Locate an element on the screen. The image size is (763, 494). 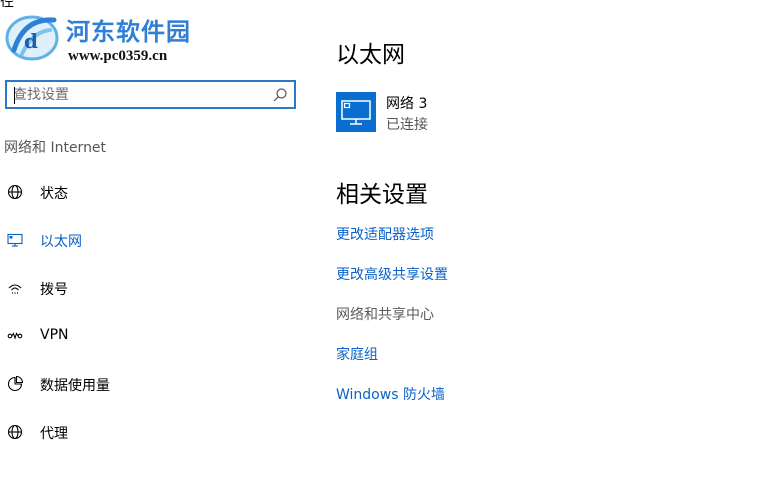
watermark: d 河东软件园 www.pc0359.cn is located at coordinates (109, 38).